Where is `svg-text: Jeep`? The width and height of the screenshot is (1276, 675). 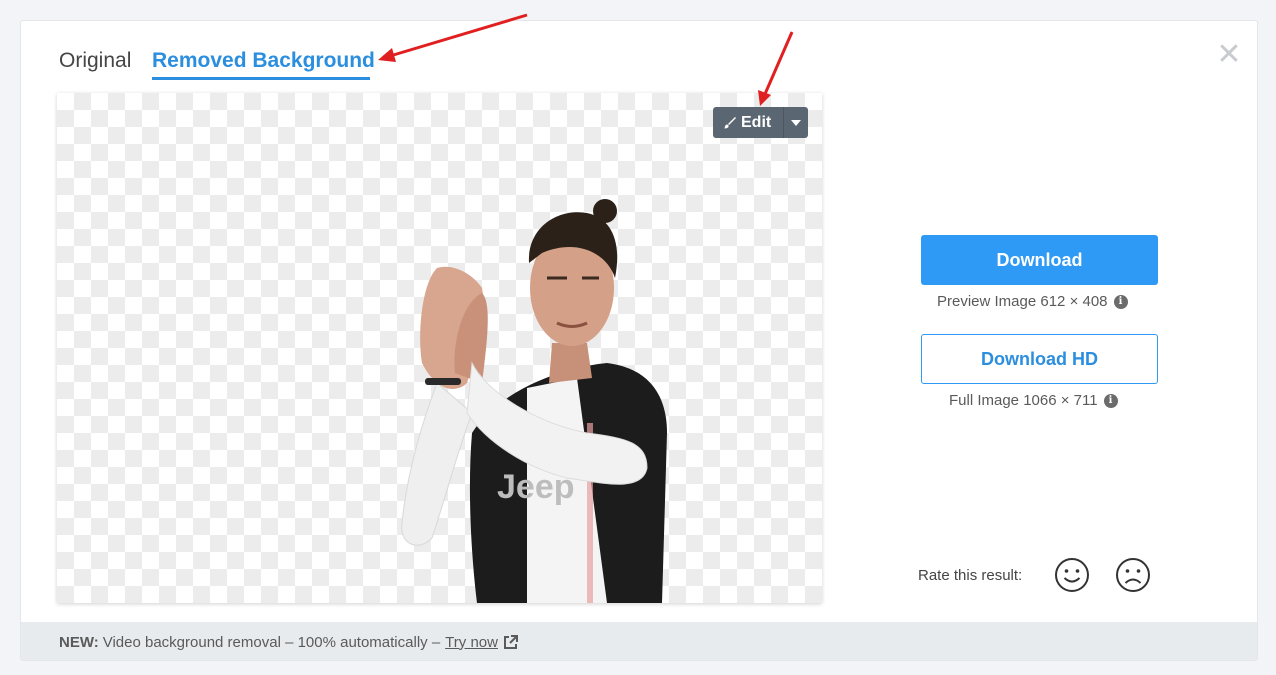 svg-text: Jeep is located at coordinates (536, 487).